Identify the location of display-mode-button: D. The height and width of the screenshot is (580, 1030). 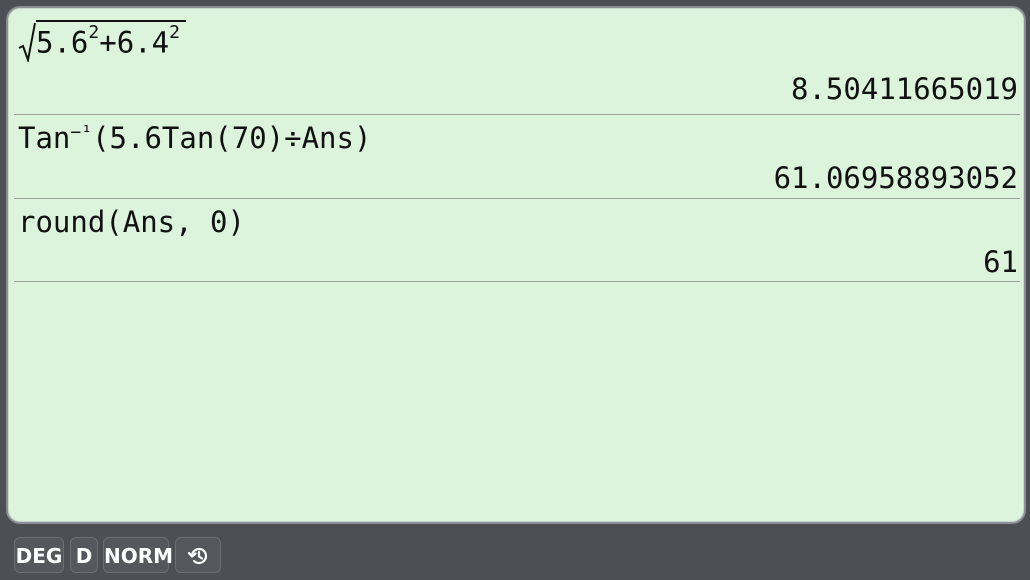
(84, 555).